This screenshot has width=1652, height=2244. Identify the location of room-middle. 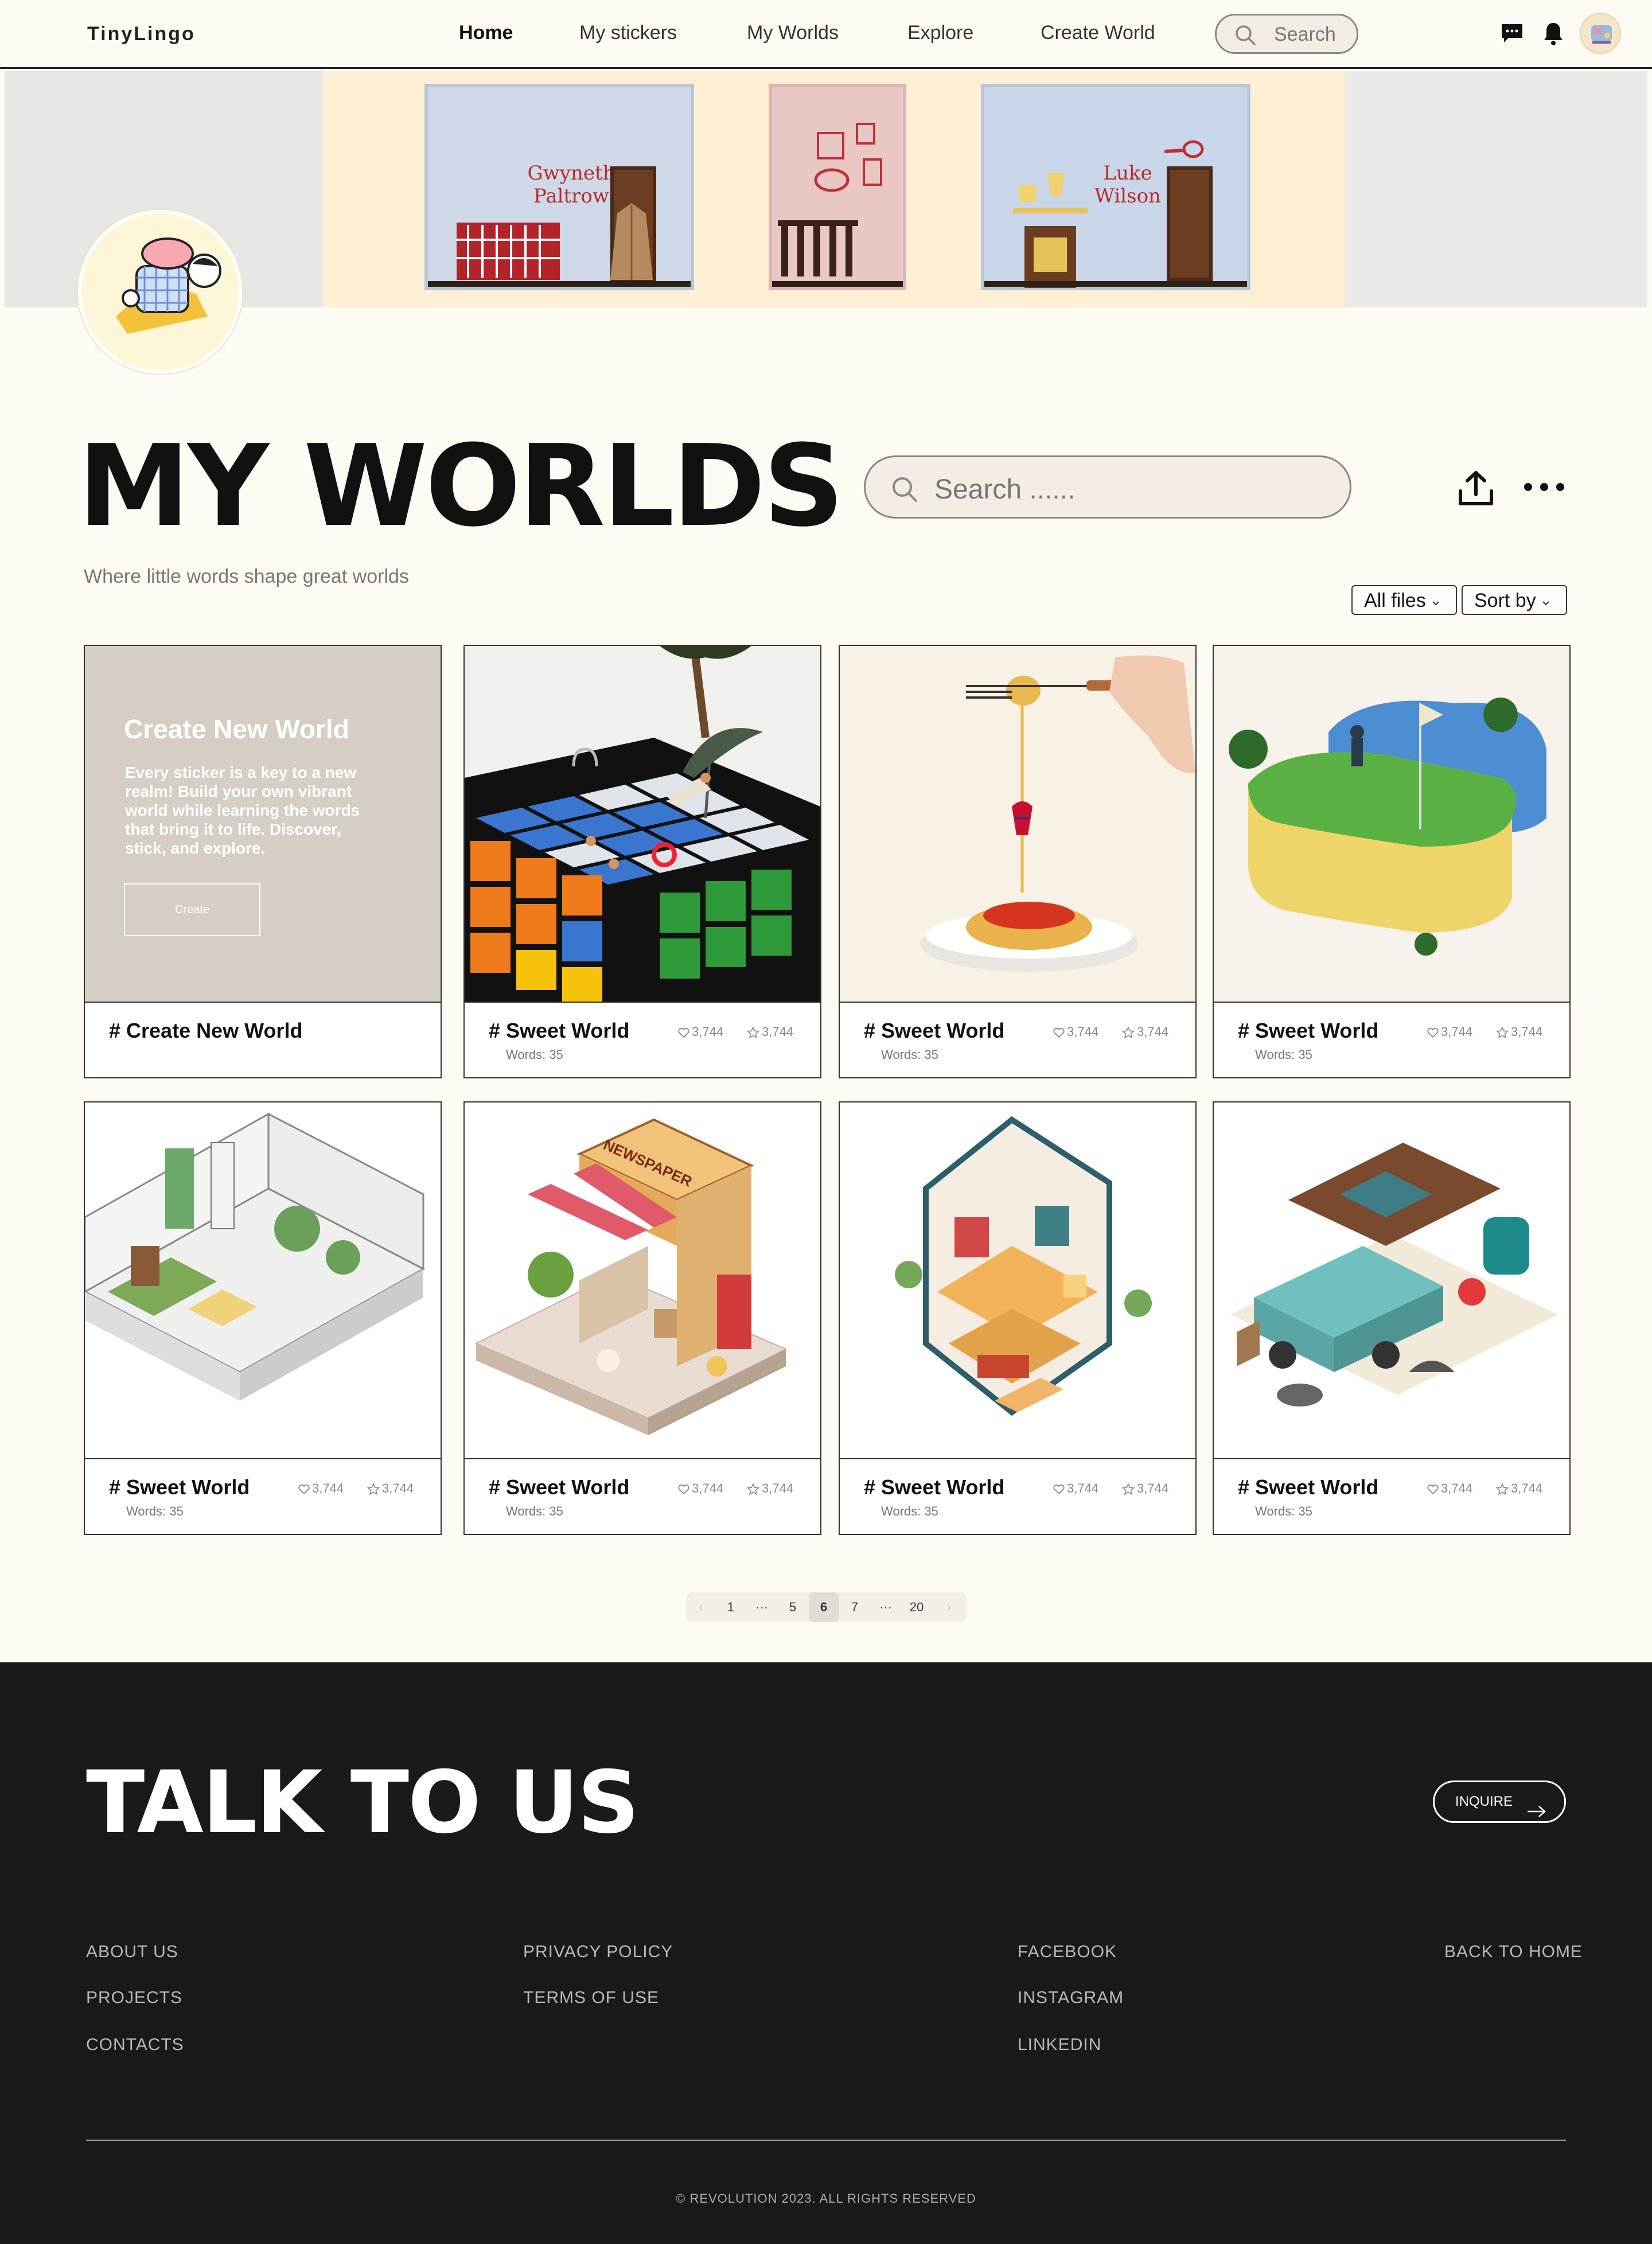
(837, 187).